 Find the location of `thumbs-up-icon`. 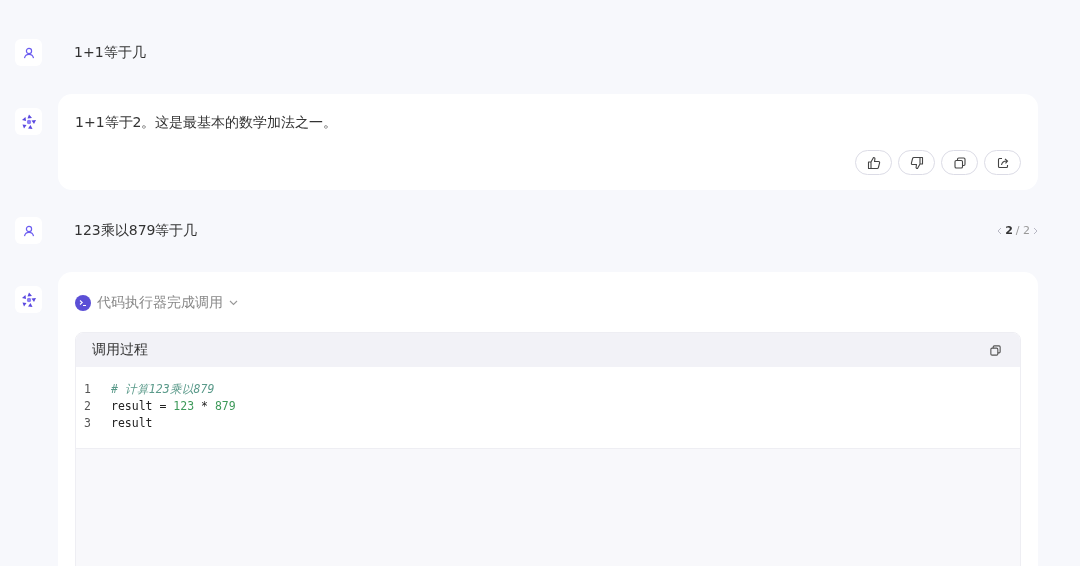

thumbs-up-icon is located at coordinates (873, 162).